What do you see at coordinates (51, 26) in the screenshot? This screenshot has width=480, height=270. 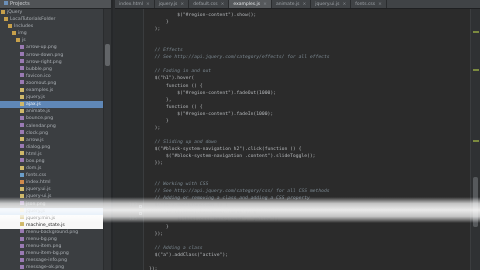 I see `project-tree-item: Includes` at bounding box center [51, 26].